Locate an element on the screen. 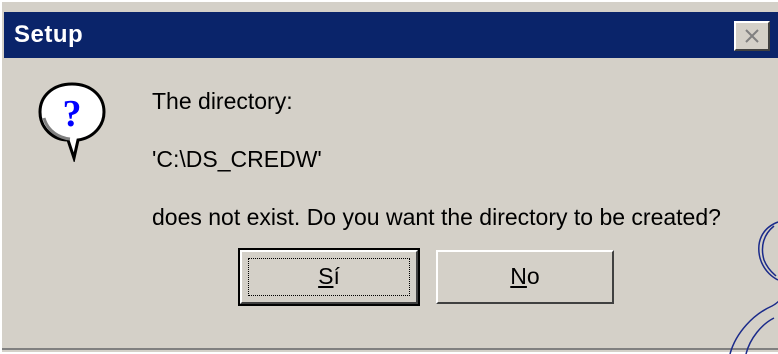 The image size is (778, 354). close-icon is located at coordinates (752, 36).